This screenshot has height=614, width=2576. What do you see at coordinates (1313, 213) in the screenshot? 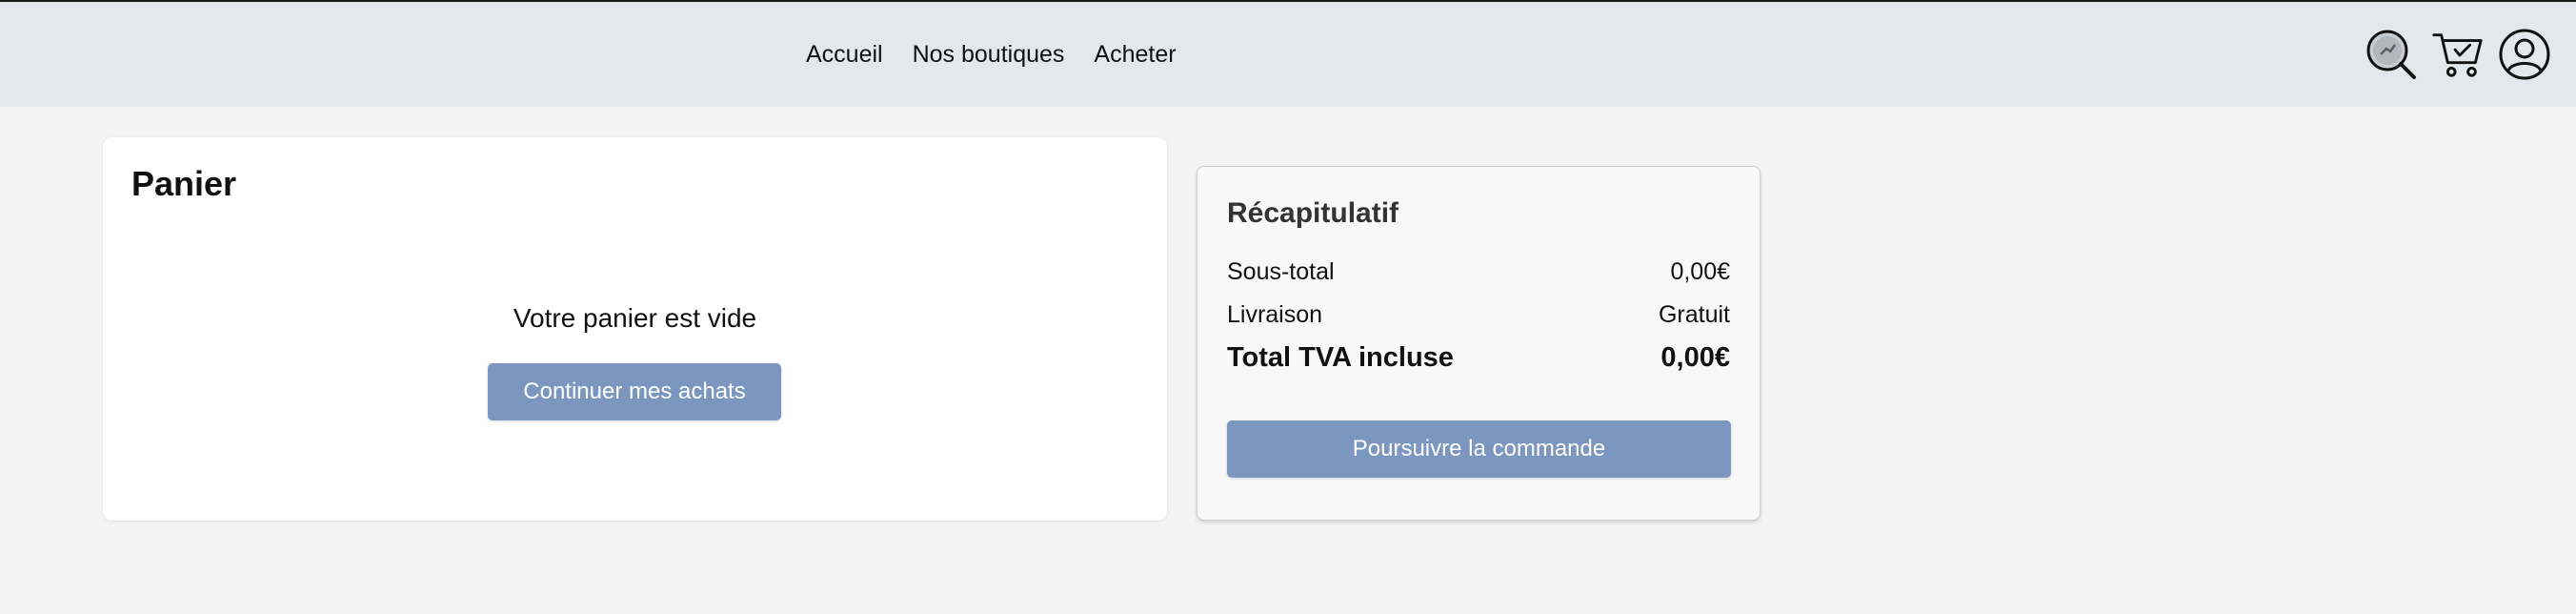
I see `summary-title: Récapitulatif` at bounding box center [1313, 213].